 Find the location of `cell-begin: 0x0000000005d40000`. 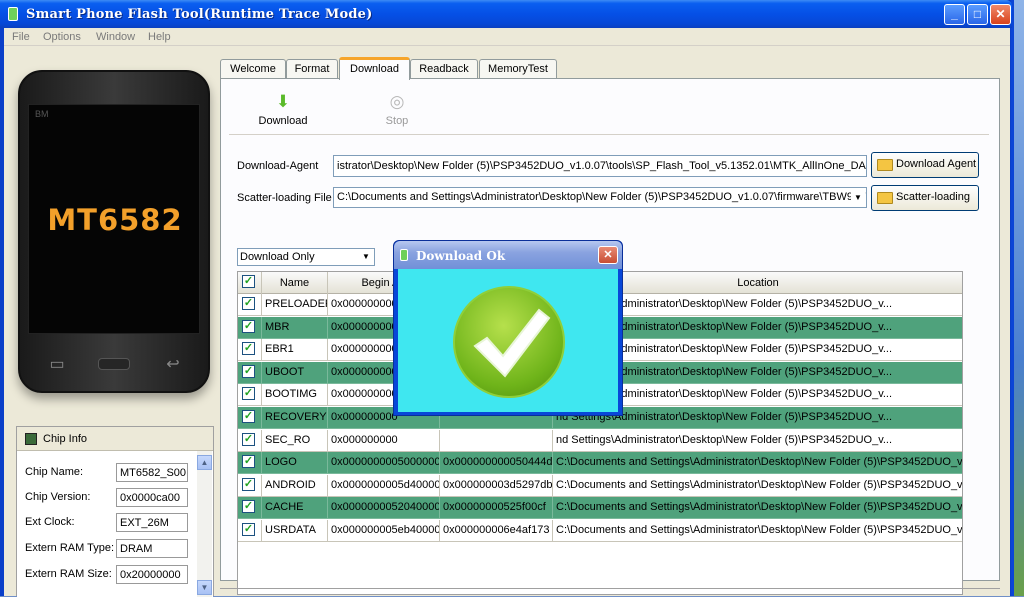

cell-begin: 0x0000000005d40000 is located at coordinates (384, 485).